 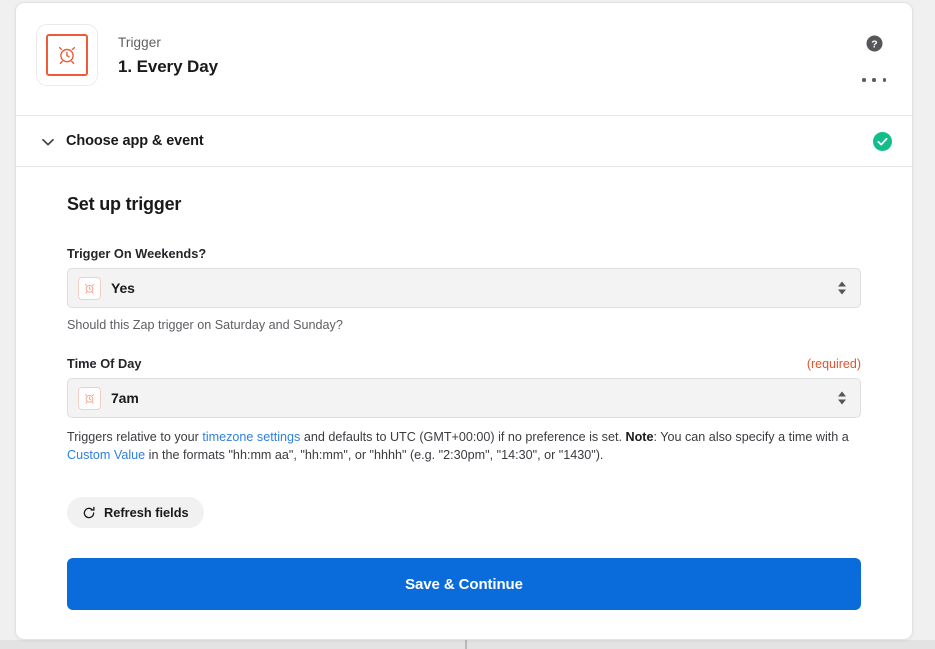 I want to click on field-label: Trigger On Weekends?, so click(x=137, y=253).